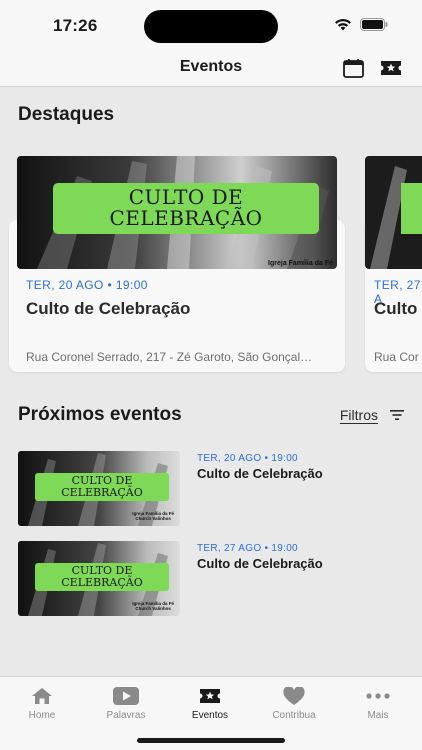  I want to click on status-icons, so click(361, 24).